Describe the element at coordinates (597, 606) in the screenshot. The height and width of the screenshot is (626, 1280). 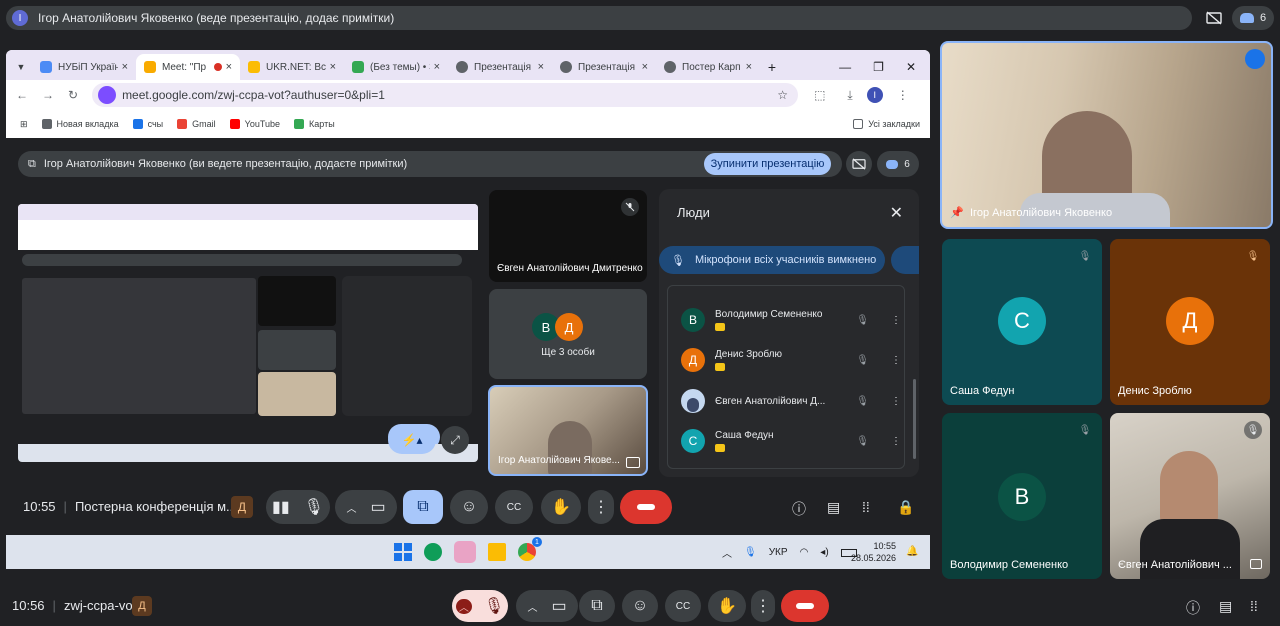
I see `present-button: ⧉` at that location.